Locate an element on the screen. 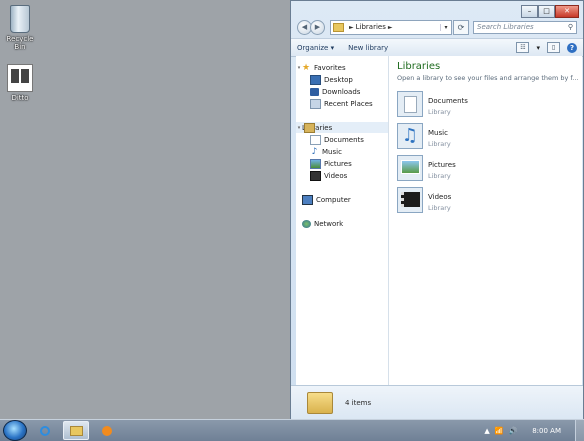  address-dropdown-button: ▾ is located at coordinates (445, 27).